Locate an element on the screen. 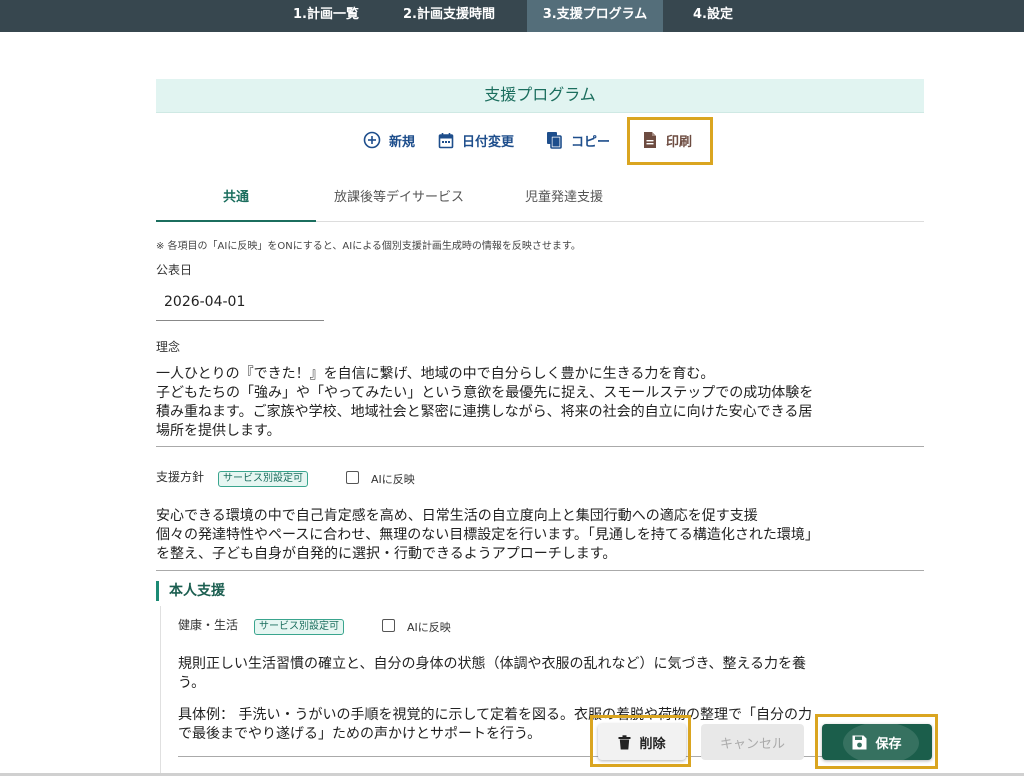 This screenshot has height=776, width=1024. section-title: 本人支援 is located at coordinates (190, 591).